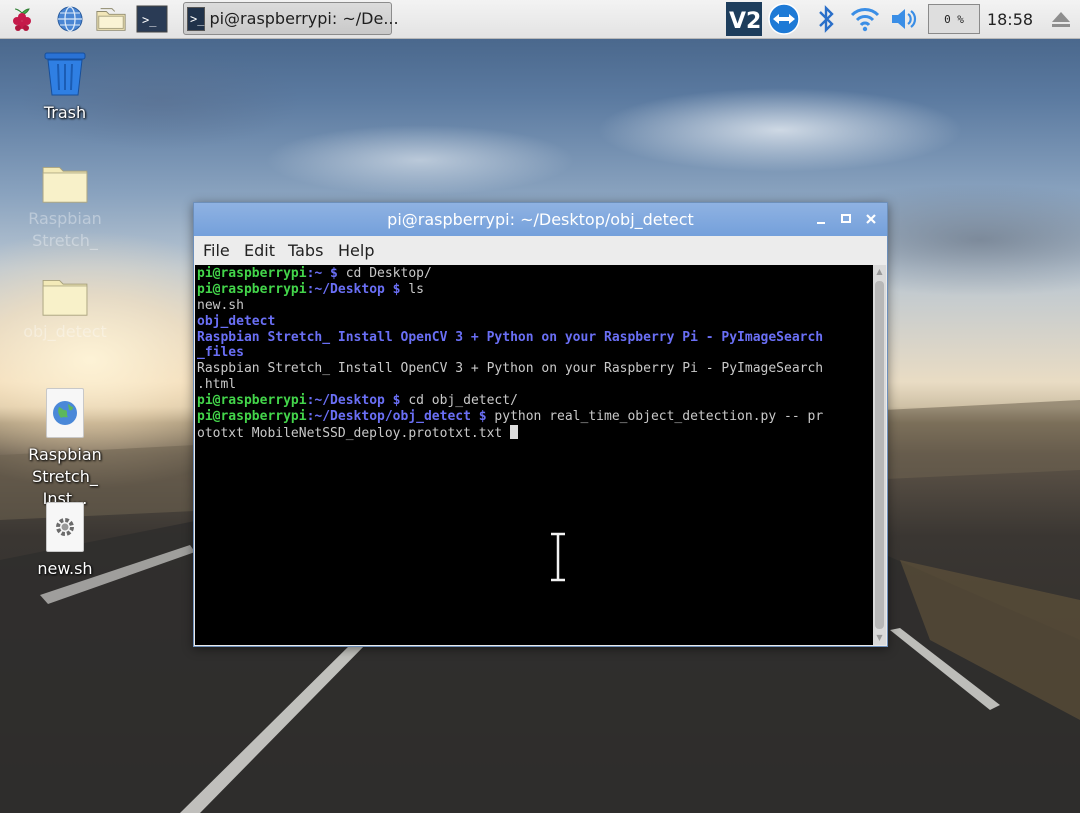  I want to click on desktop-icon-label: new.sh, so click(65, 568).